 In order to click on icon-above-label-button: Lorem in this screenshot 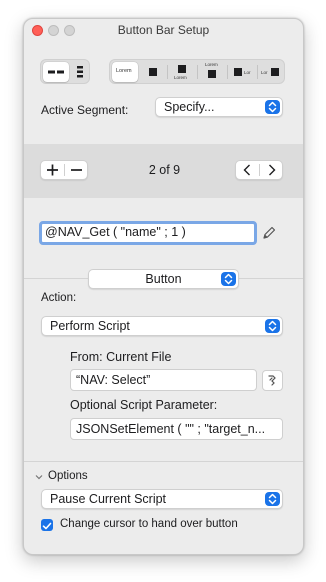, I will do `click(182, 72)`.